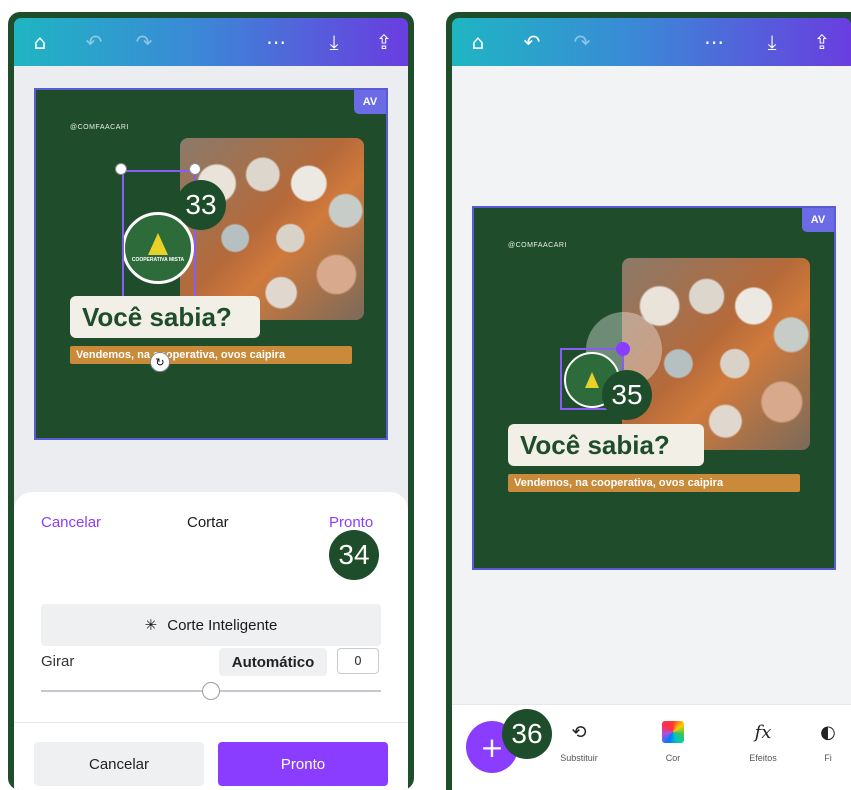 This screenshot has width=851, height=790. What do you see at coordinates (623, 349) in the screenshot?
I see `selection-handle` at bounding box center [623, 349].